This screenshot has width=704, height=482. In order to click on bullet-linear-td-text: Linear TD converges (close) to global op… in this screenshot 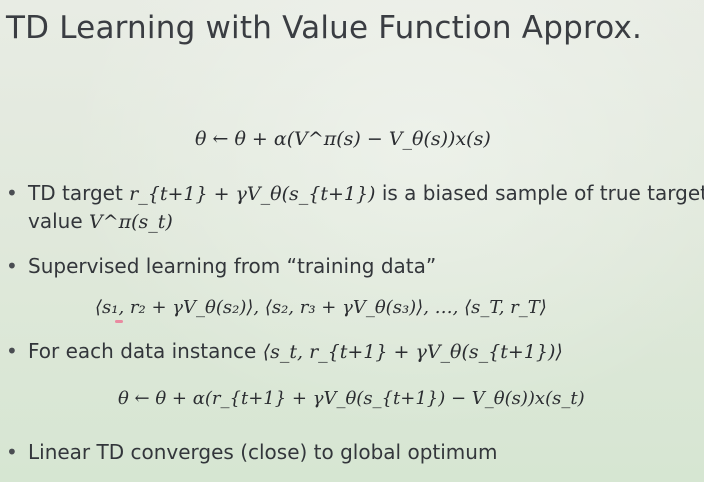, I will do `click(263, 452)`.